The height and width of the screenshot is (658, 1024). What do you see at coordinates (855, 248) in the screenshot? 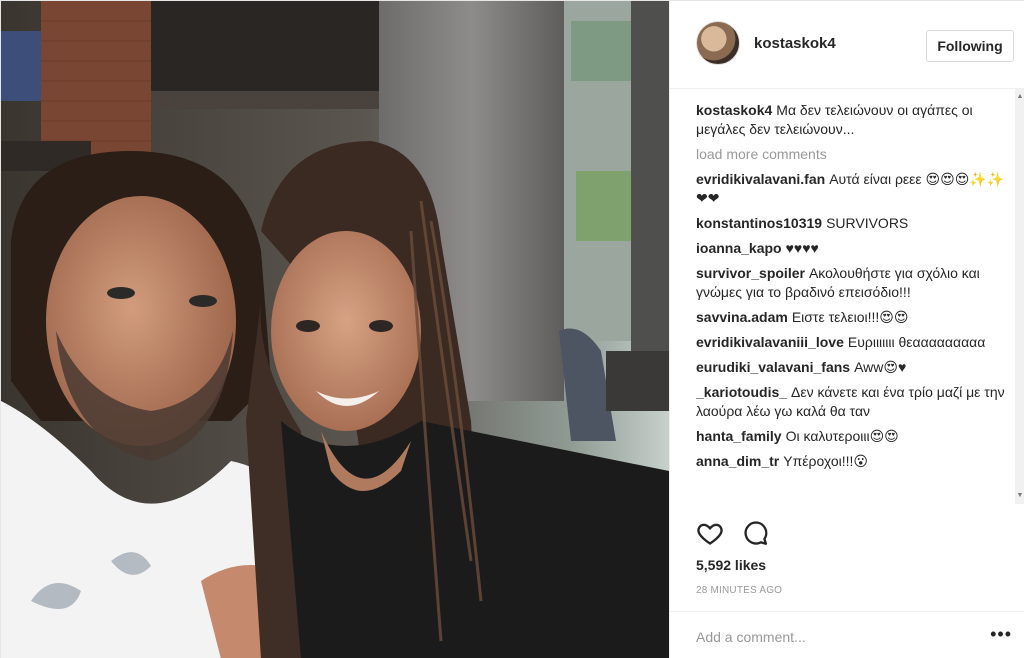
I see `list-item: ioanna_kapo ♥♥♥♥` at bounding box center [855, 248].